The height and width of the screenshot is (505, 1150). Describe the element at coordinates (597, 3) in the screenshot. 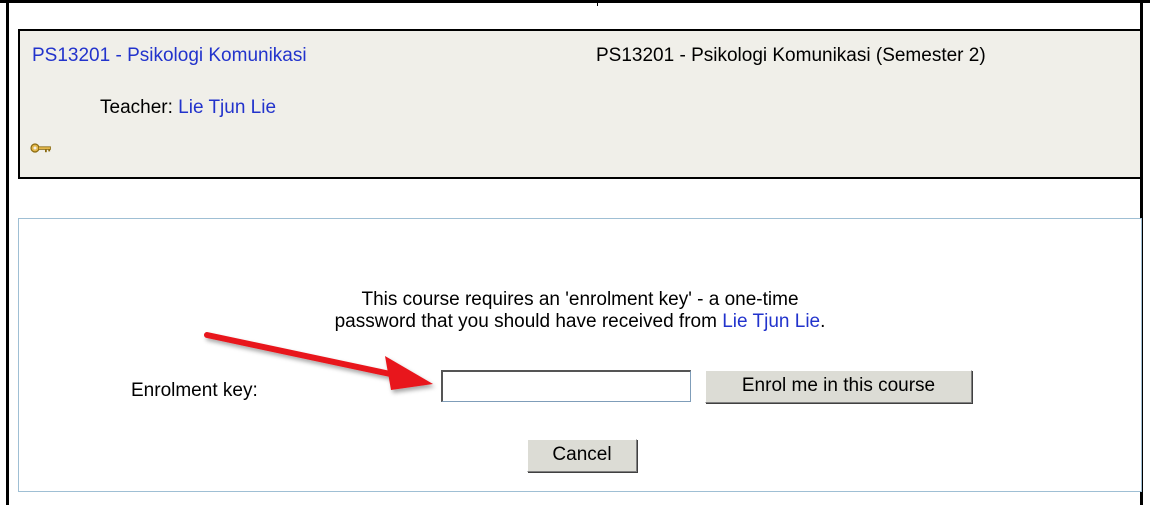

I see `top-tick` at that location.